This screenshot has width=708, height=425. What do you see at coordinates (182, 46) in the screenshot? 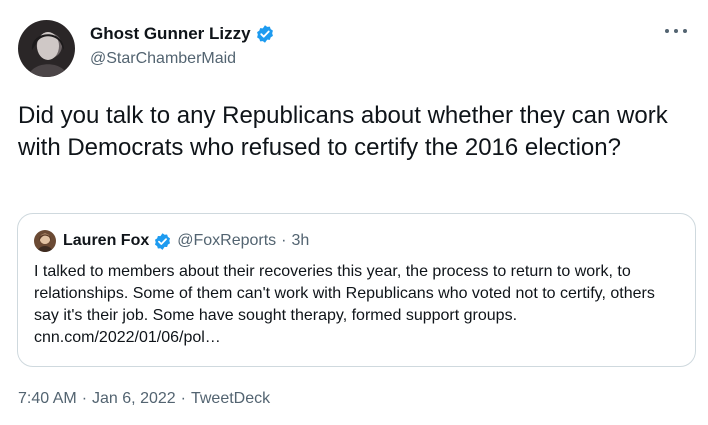
I see `tweet-author: Ghost Gunner Lizzy @StarChamberMaid` at bounding box center [182, 46].